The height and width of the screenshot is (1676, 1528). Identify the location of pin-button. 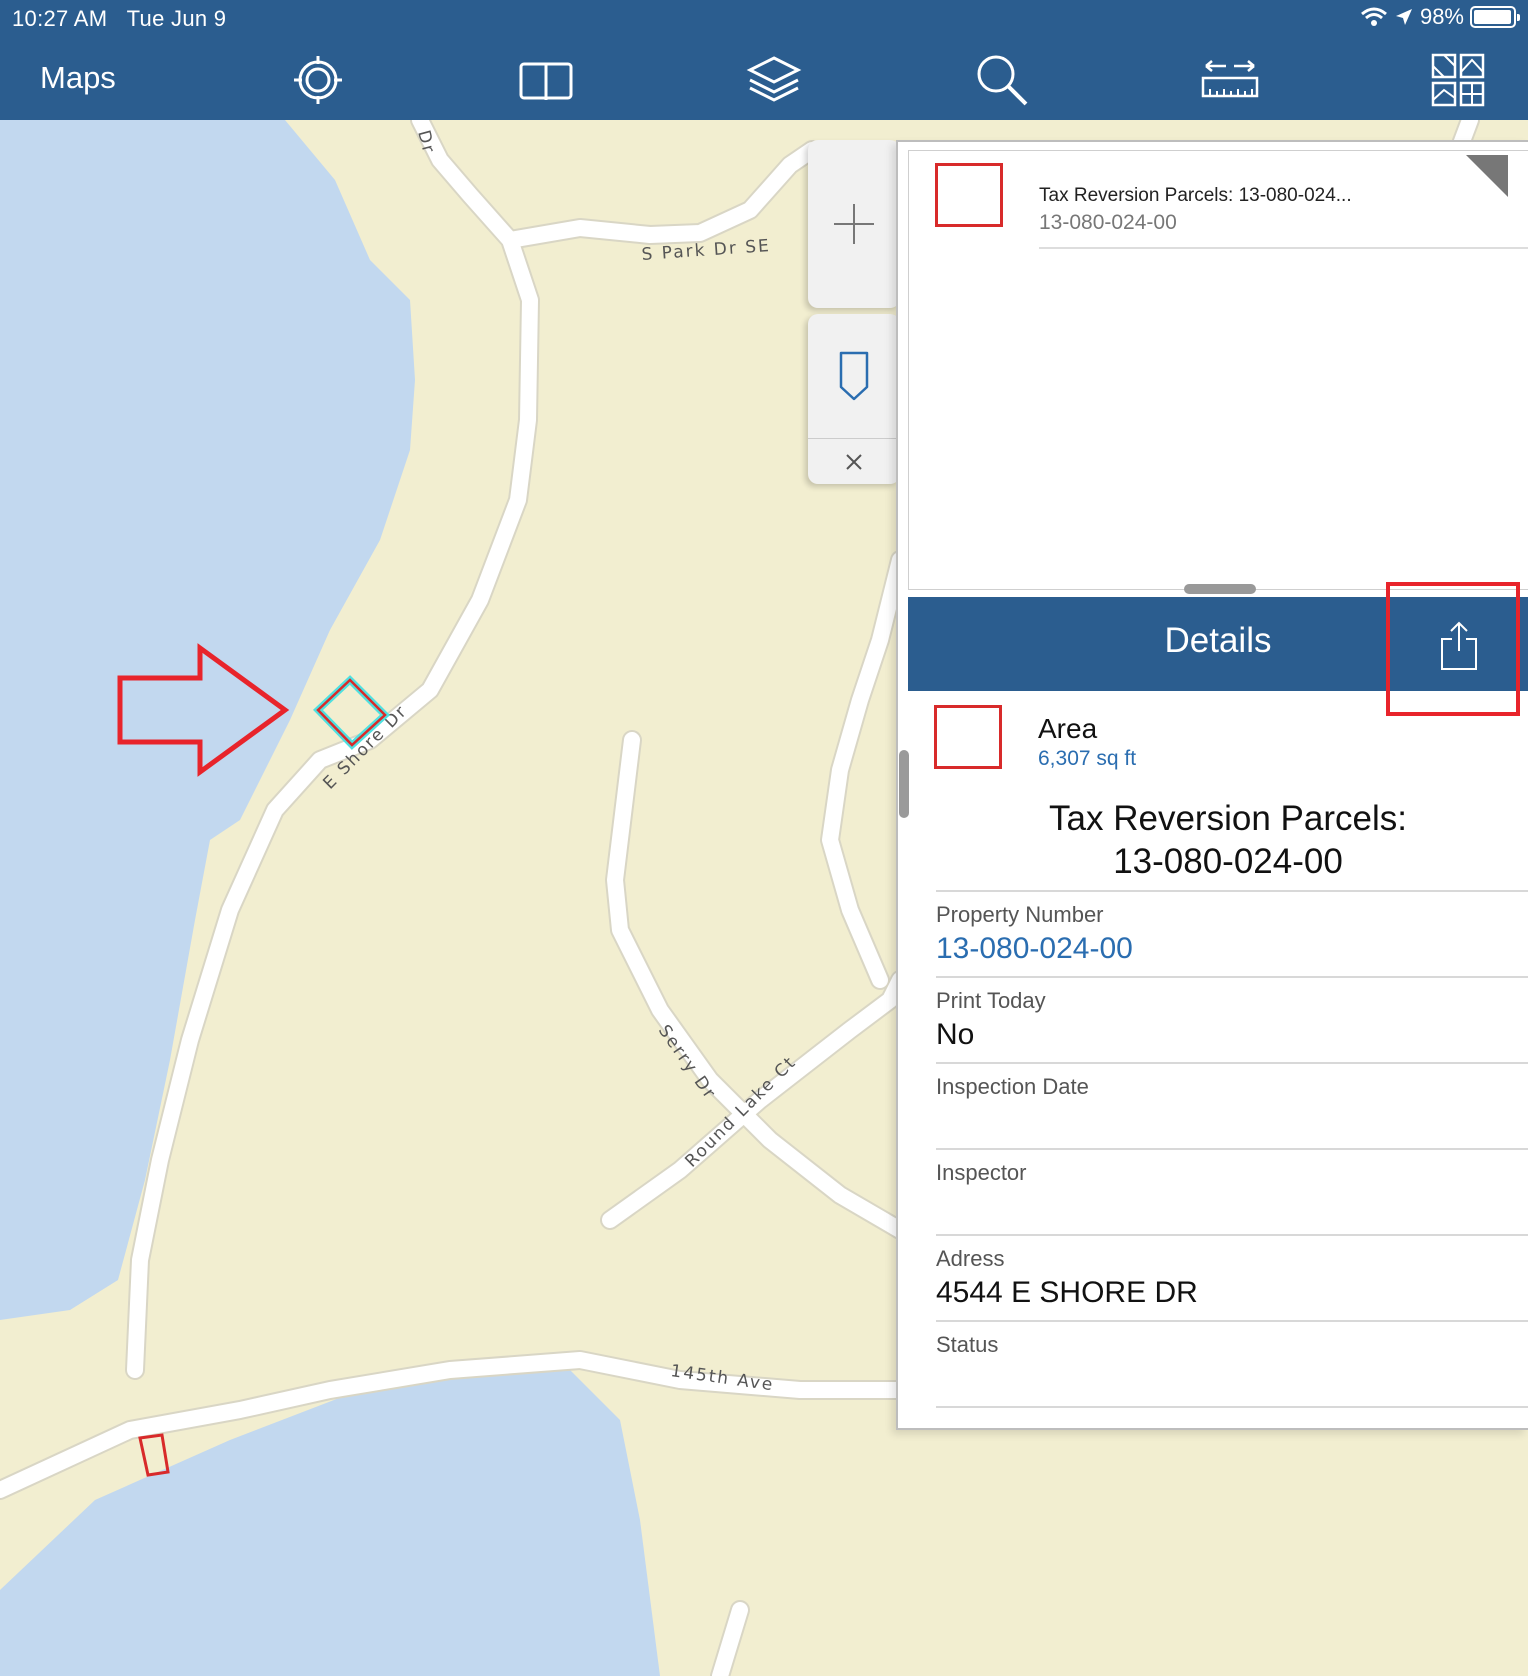
(854, 376).